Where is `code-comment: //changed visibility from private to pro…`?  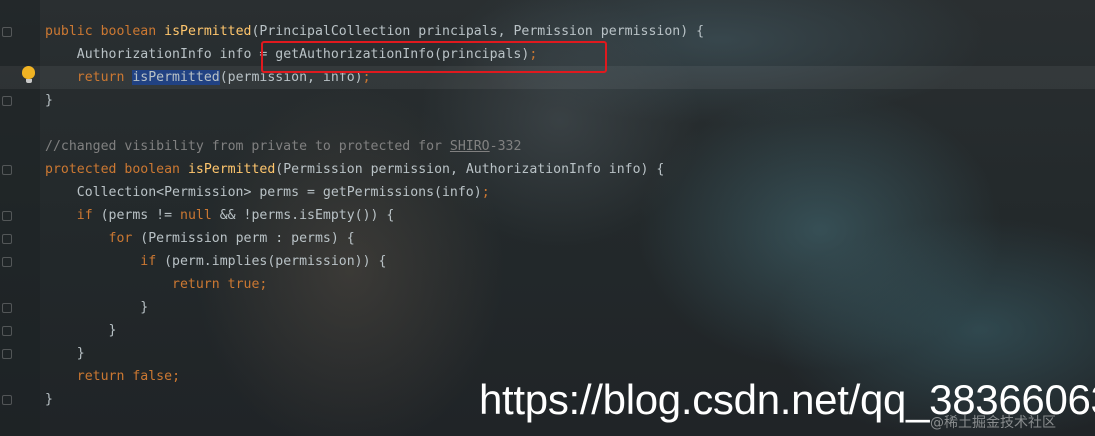 code-comment: //changed visibility from private to pro… is located at coordinates (283, 146).